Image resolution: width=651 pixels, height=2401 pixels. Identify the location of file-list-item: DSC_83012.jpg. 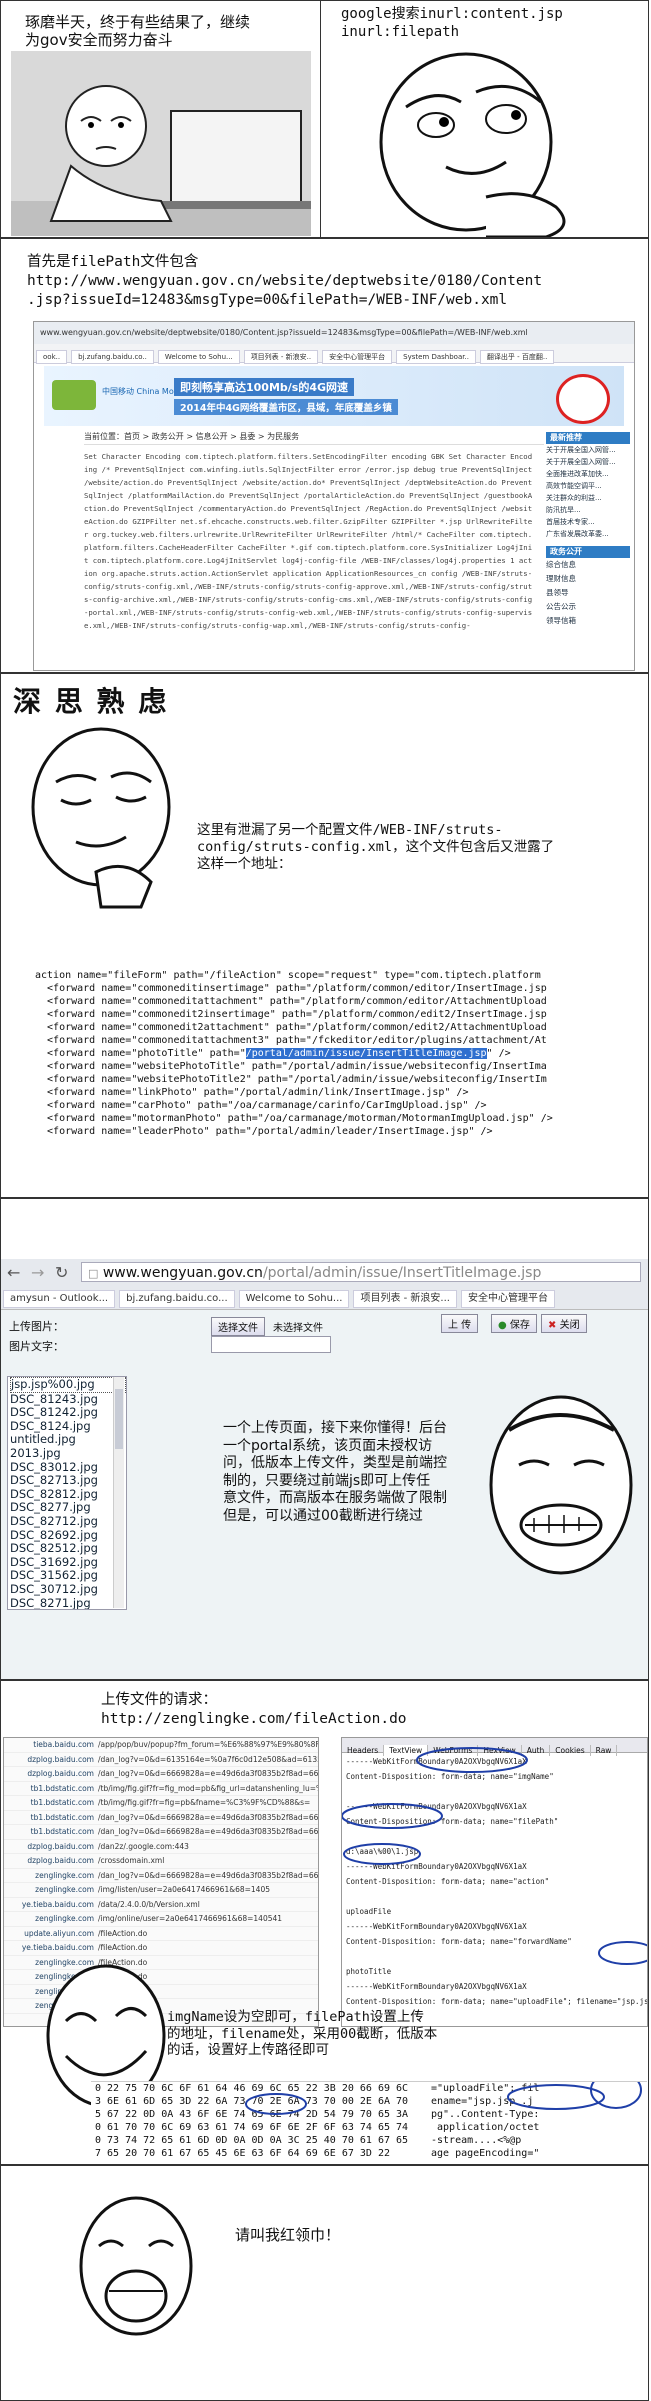
(68, 1467).